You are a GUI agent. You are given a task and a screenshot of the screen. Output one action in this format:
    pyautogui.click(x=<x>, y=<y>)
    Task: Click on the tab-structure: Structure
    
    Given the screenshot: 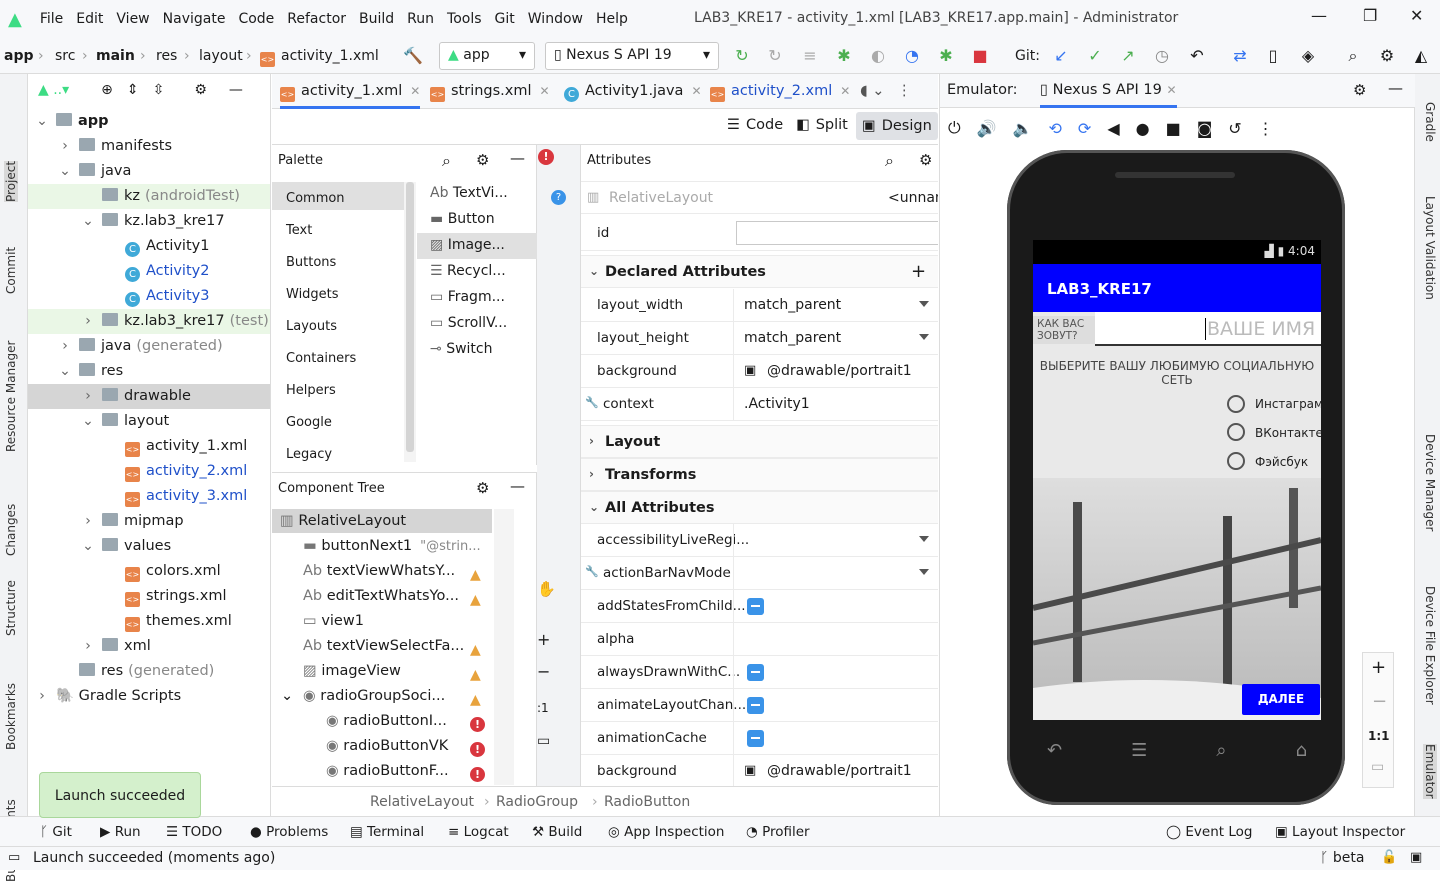 What is the action you would take?
    pyautogui.click(x=11, y=608)
    